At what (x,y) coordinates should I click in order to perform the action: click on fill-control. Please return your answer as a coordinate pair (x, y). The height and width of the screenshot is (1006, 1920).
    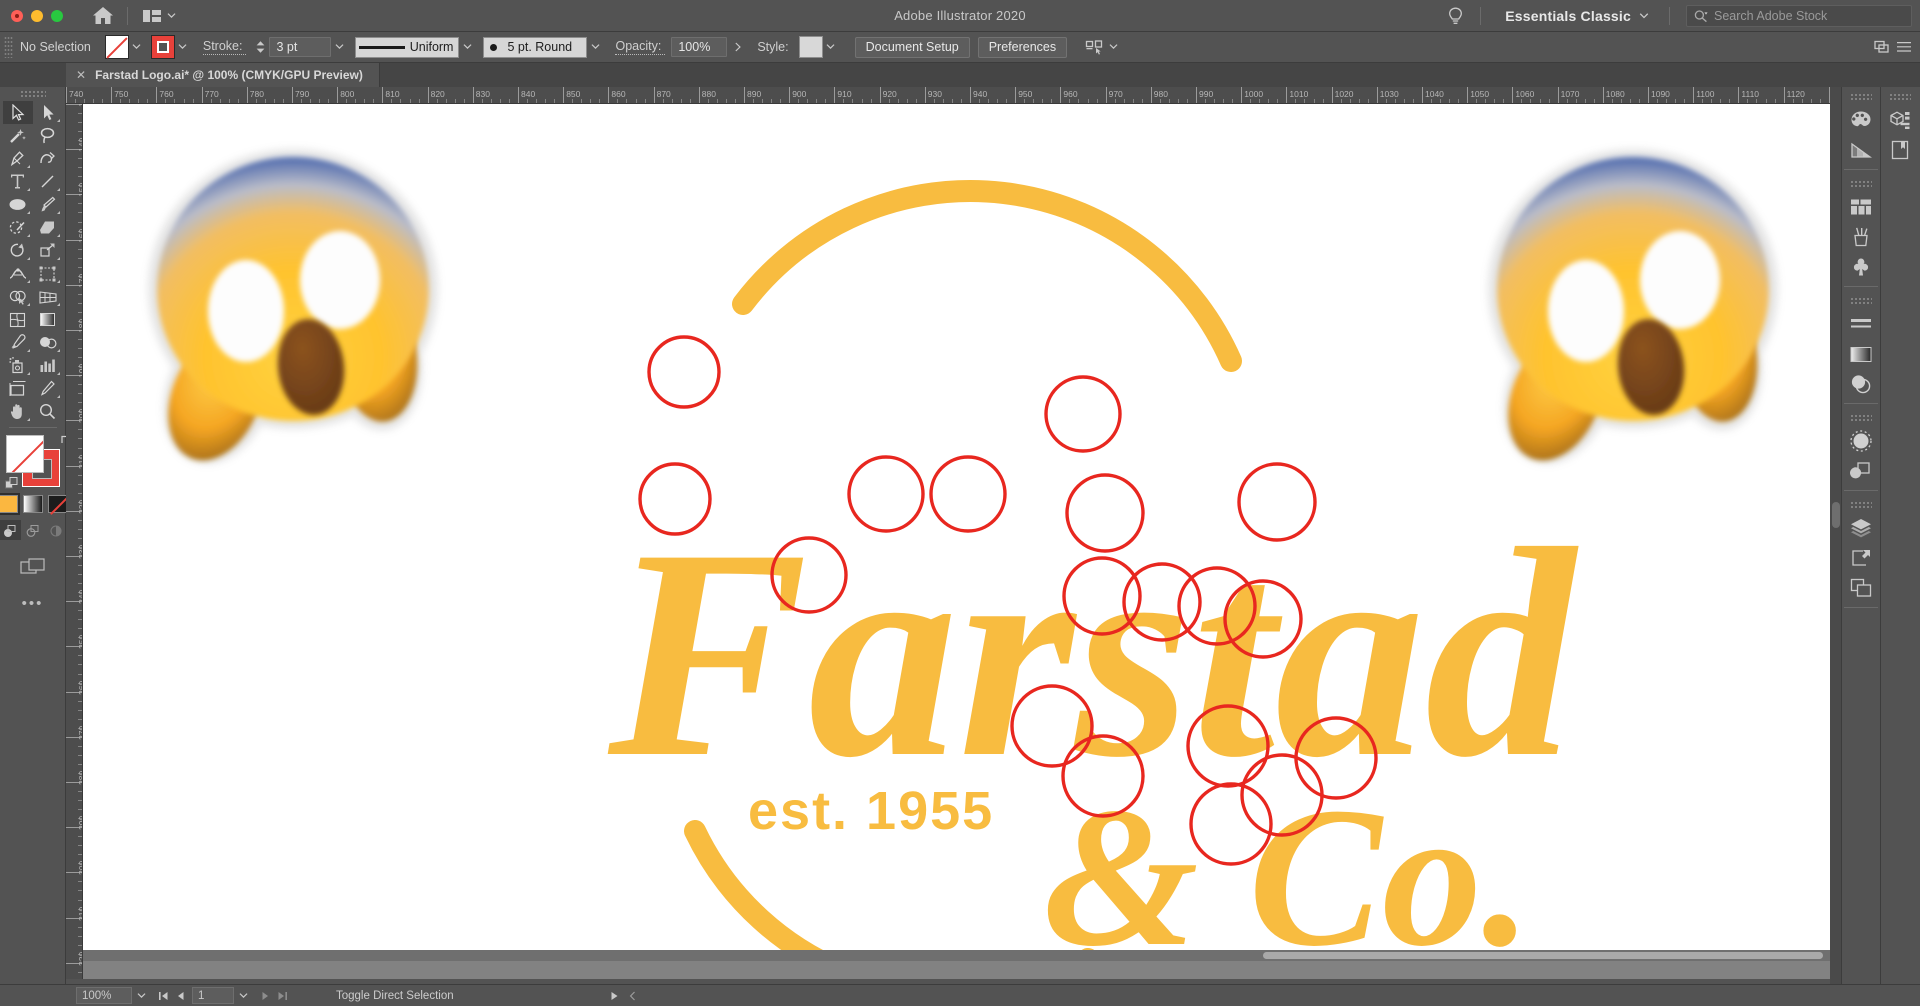
    Looking at the image, I should click on (124, 47).